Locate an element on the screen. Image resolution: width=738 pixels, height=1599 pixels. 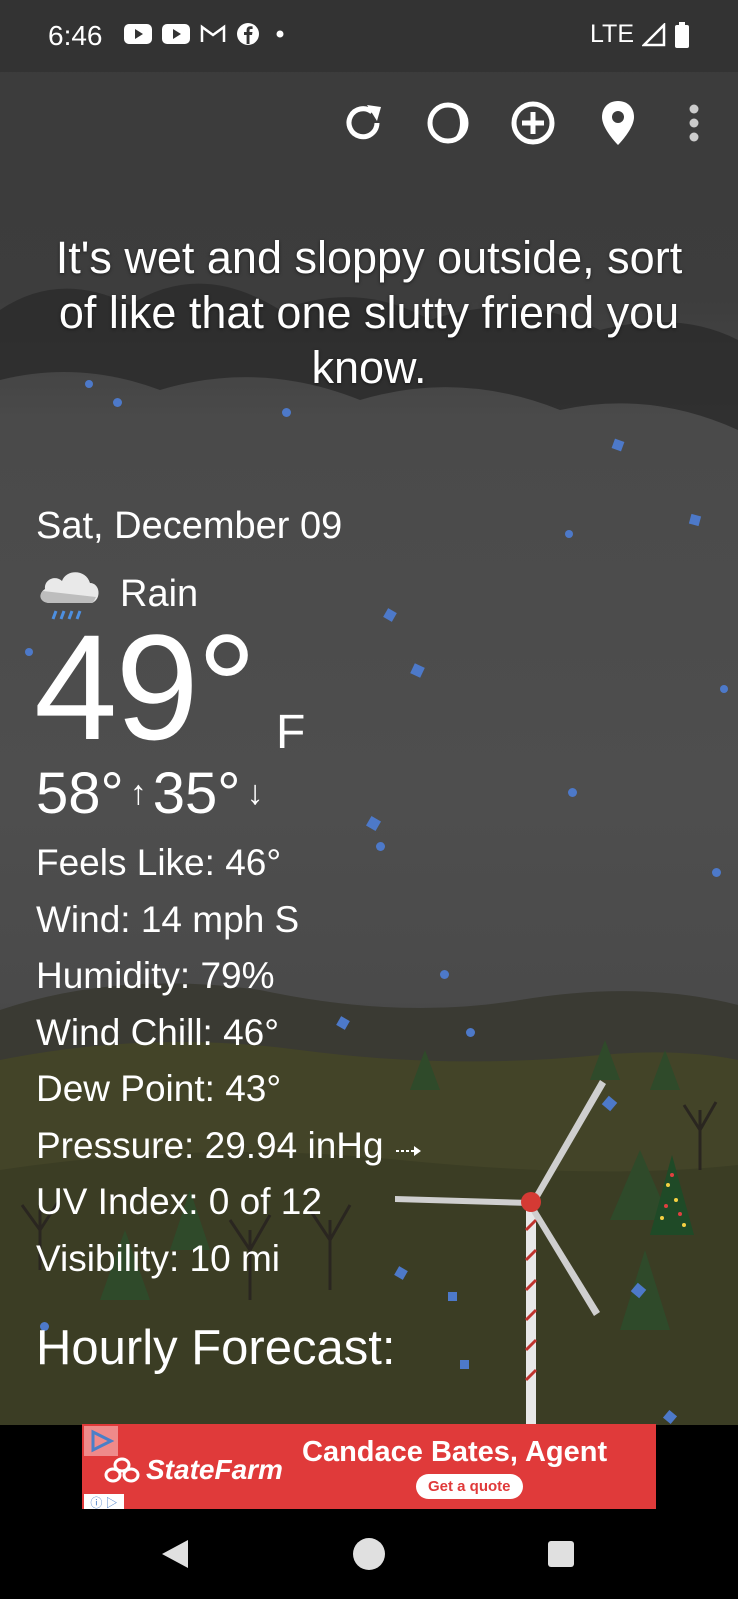
back-button is located at coordinates (175, 1554).